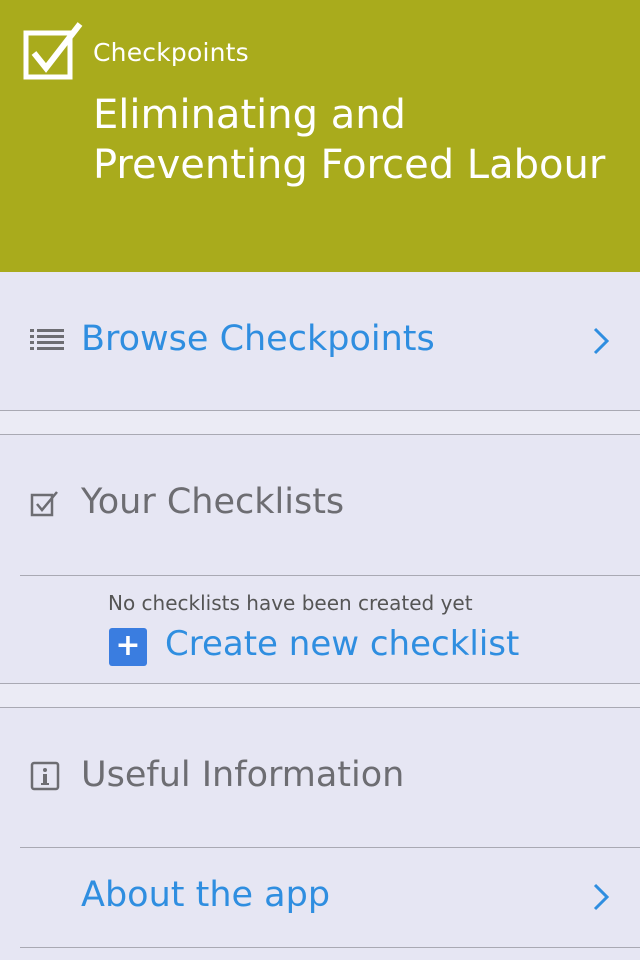 This screenshot has height=960, width=640. I want to click on page-title-line-1: Eliminating and, so click(249, 115).